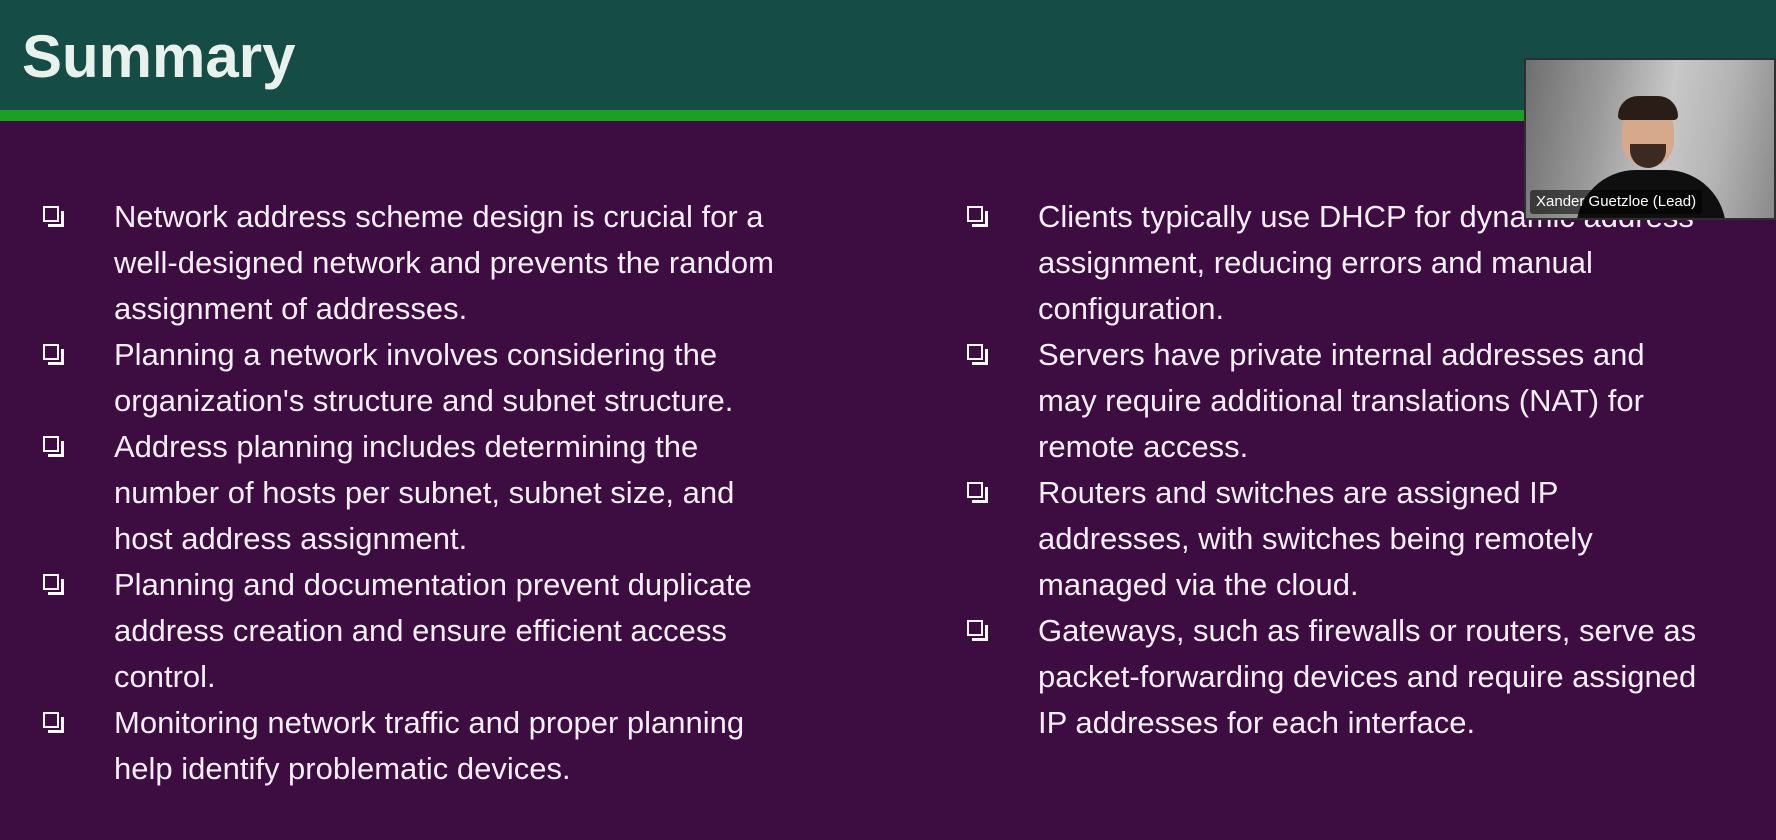 The width and height of the screenshot is (1776, 840). What do you see at coordinates (888, 115) in the screenshot?
I see `header-accent-rule` at bounding box center [888, 115].